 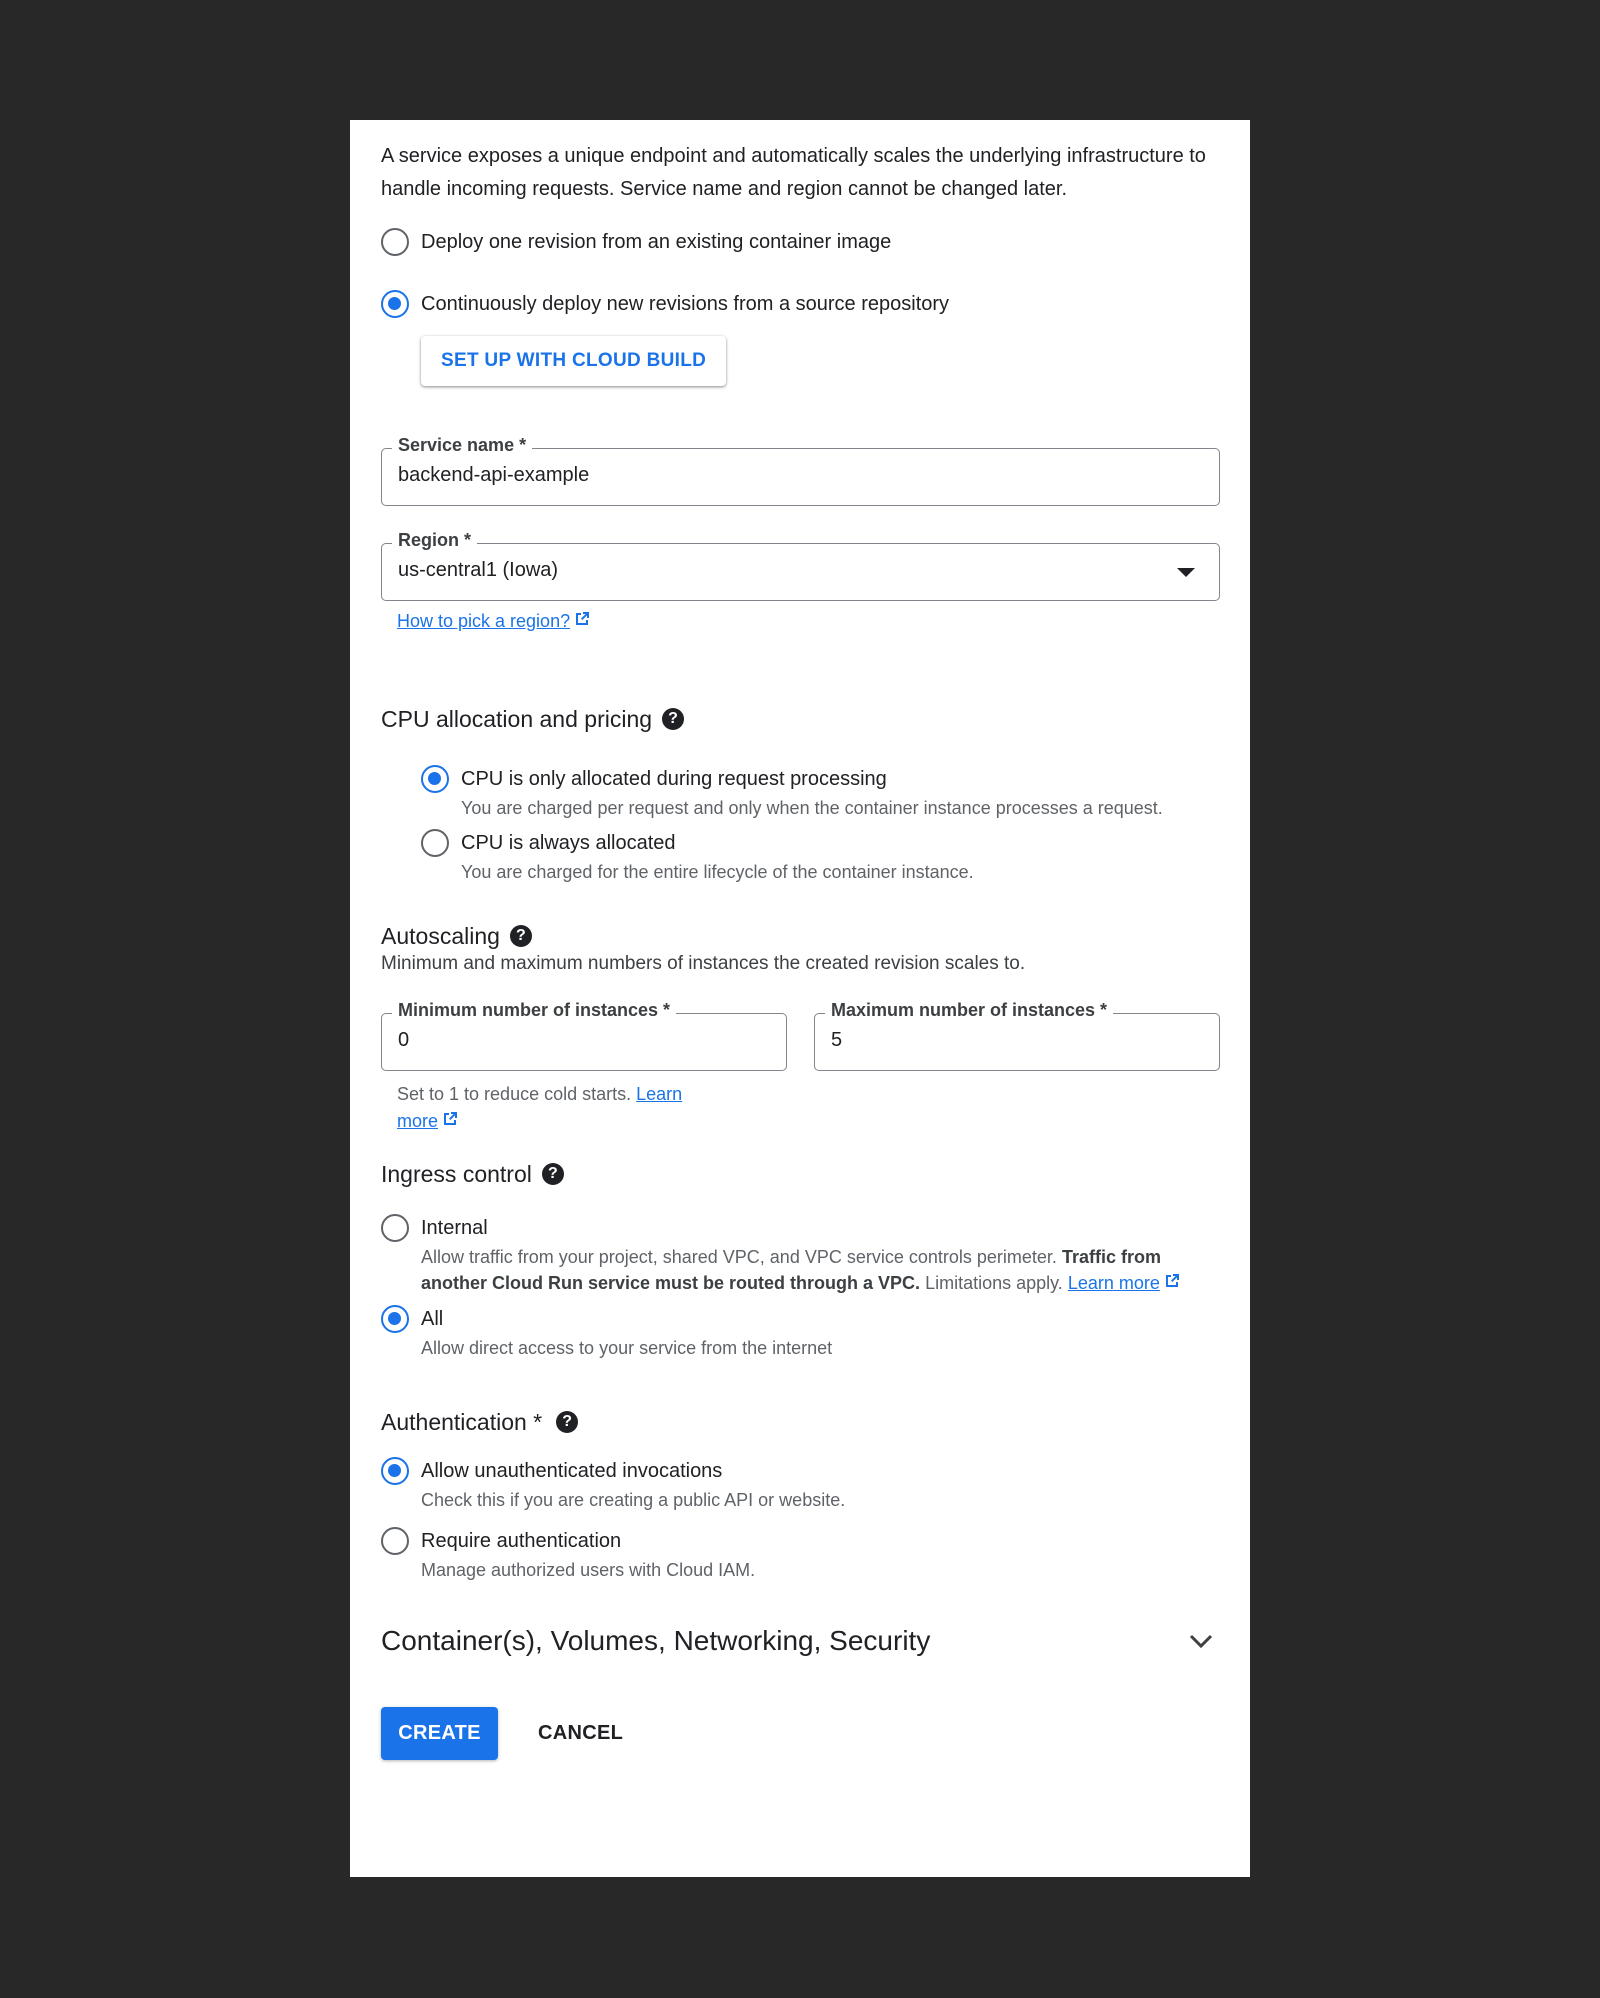 What do you see at coordinates (568, 843) in the screenshot?
I see `cpu-option-label: CPU is always allocated` at bounding box center [568, 843].